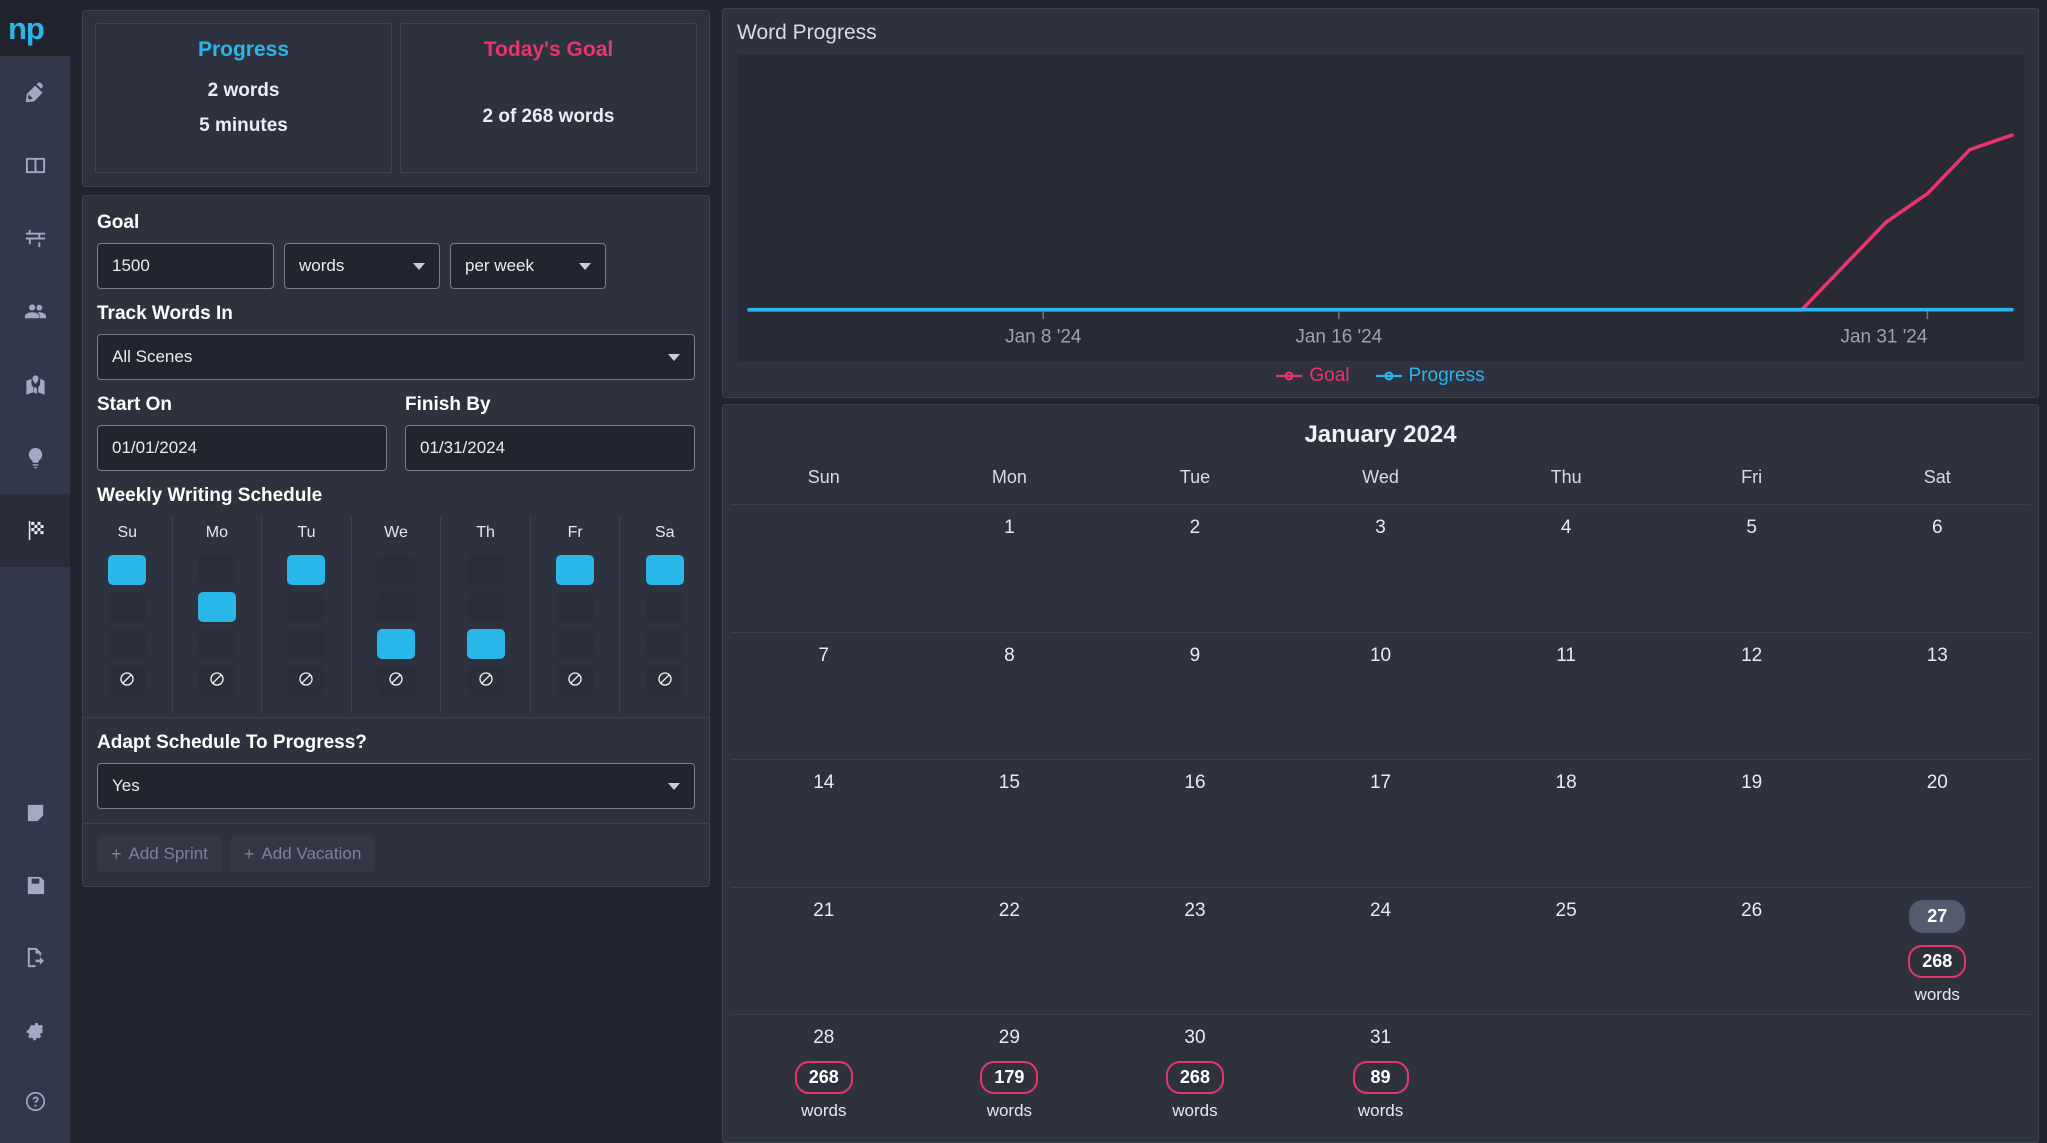 The image size is (2047, 1143). What do you see at coordinates (575, 644) in the screenshot?
I see `schedule-fr-low-button` at bounding box center [575, 644].